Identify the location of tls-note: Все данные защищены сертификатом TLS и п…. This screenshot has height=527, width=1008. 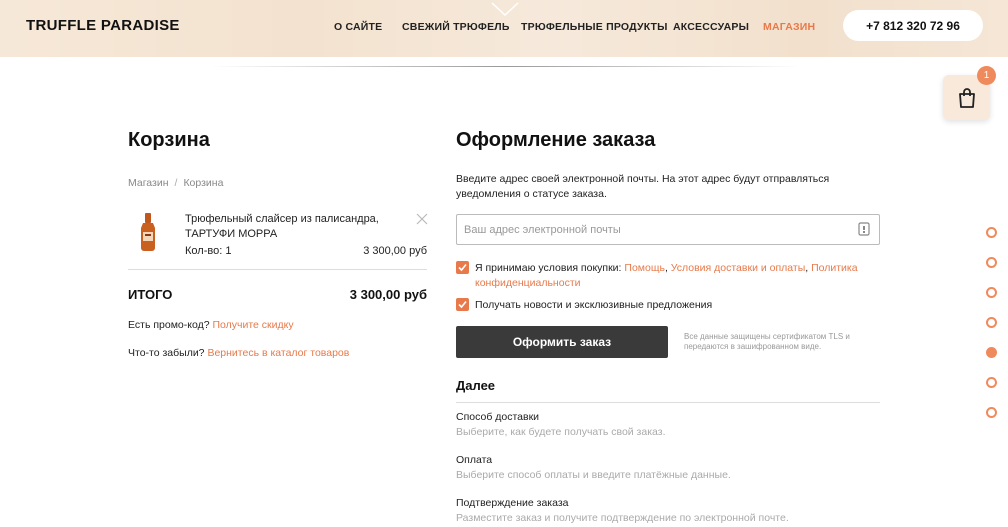
(767, 341).